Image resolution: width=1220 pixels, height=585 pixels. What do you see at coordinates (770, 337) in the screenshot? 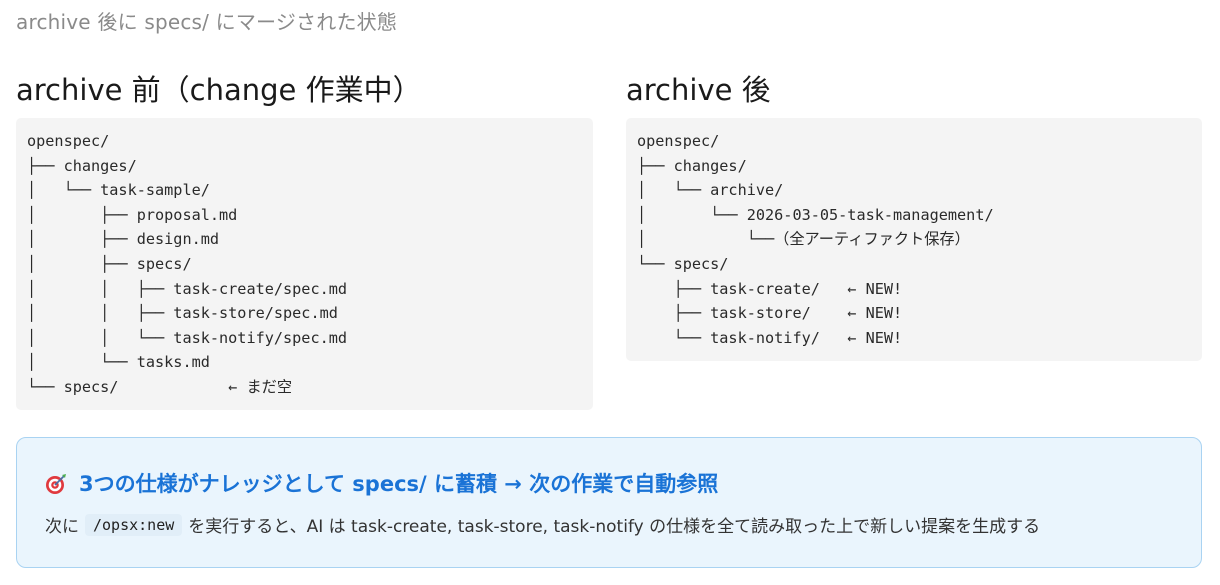
I see `tree-line: └── task-notify/ ← NEW!` at bounding box center [770, 337].